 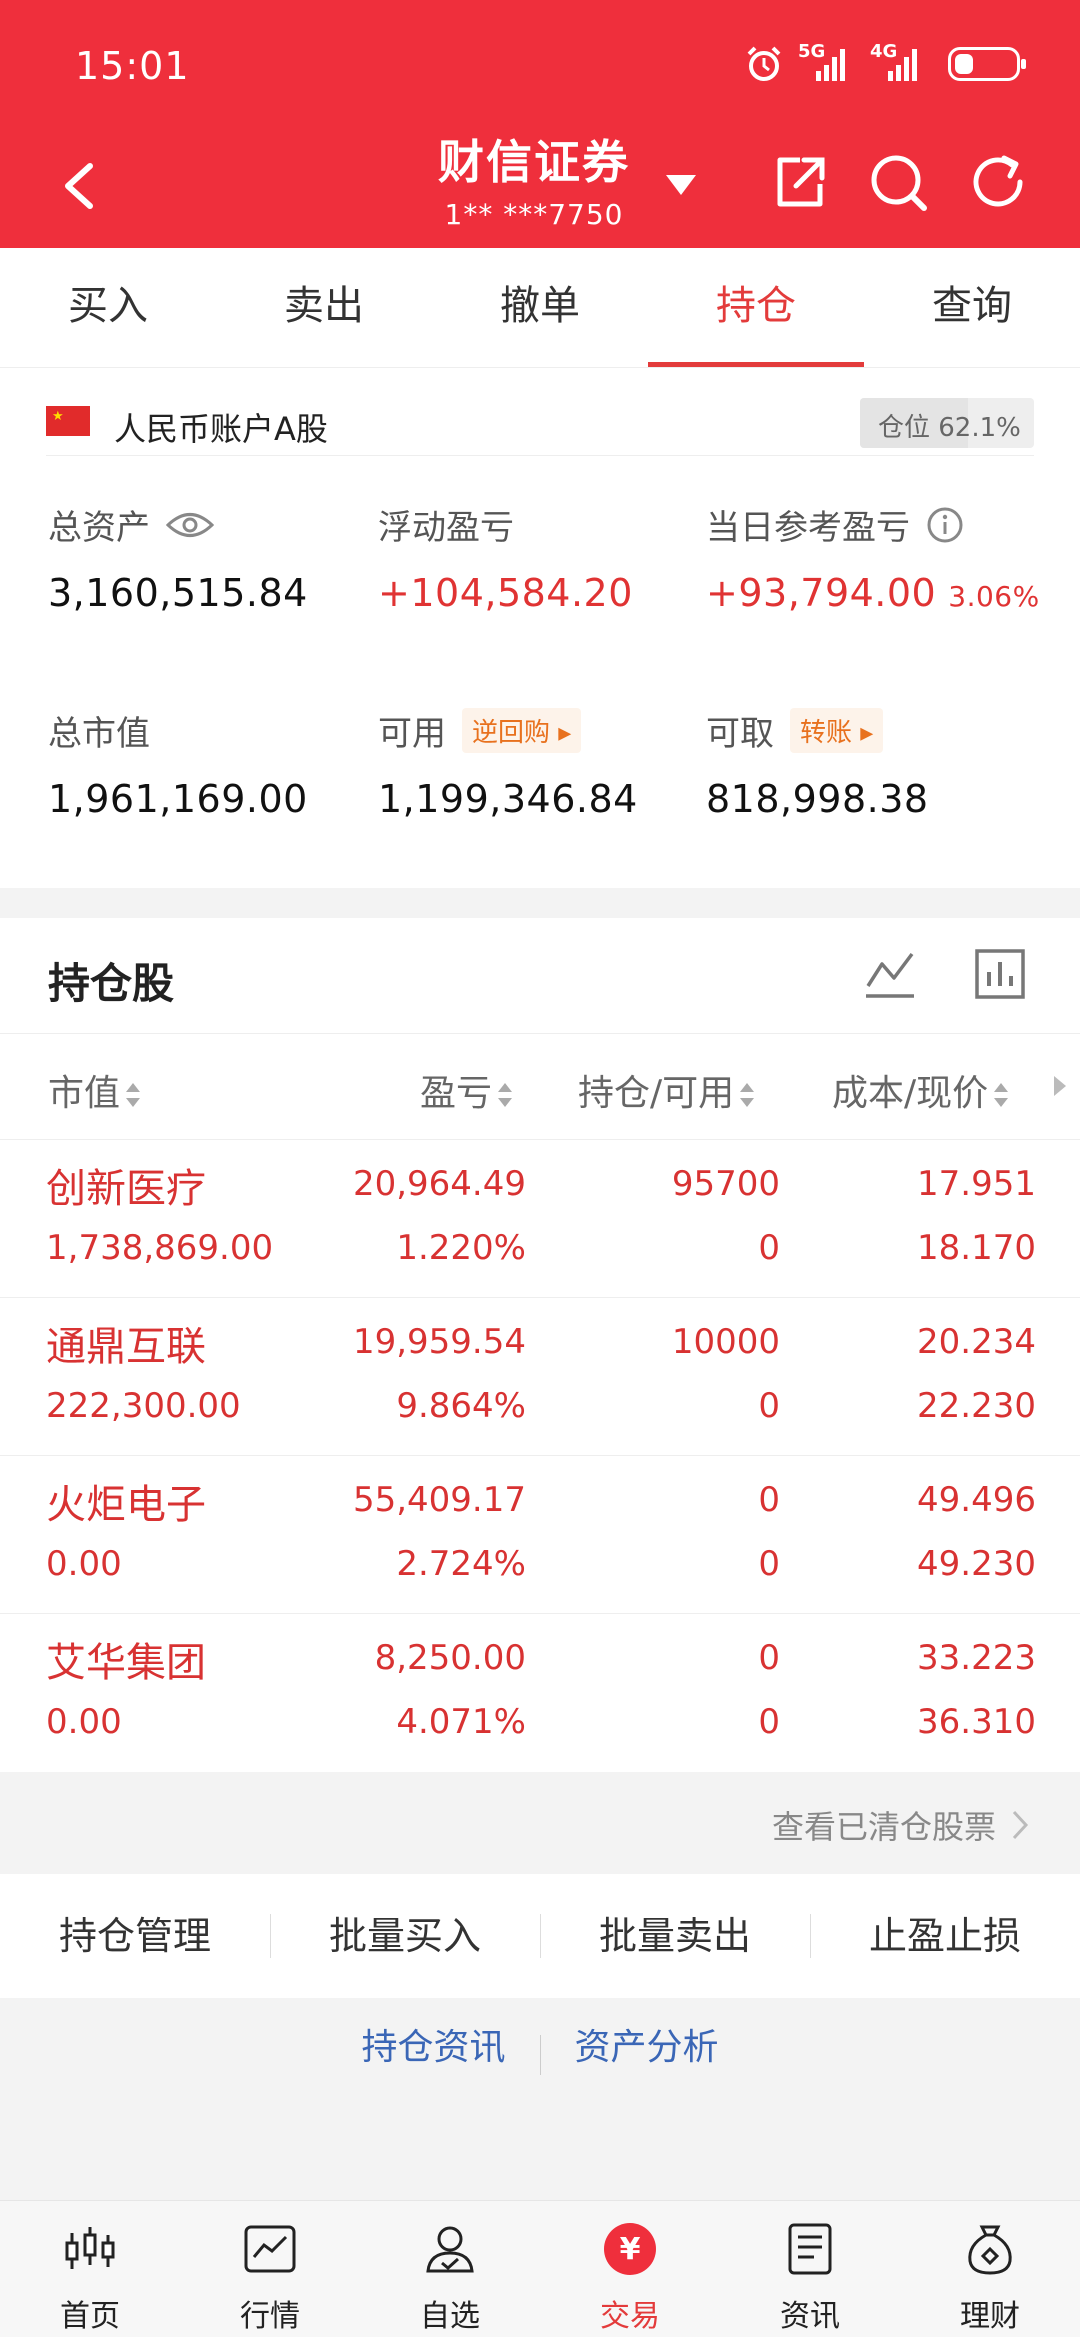 I want to click on float-pl: 浮动盈亏 +104,584.20, so click(x=505, y=557).